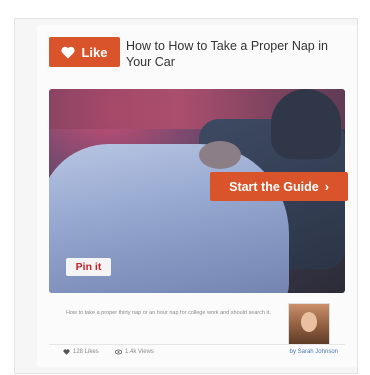 The image size is (370, 375). Describe the element at coordinates (326, 186) in the screenshot. I see `arrow-right-icon: ›` at that location.